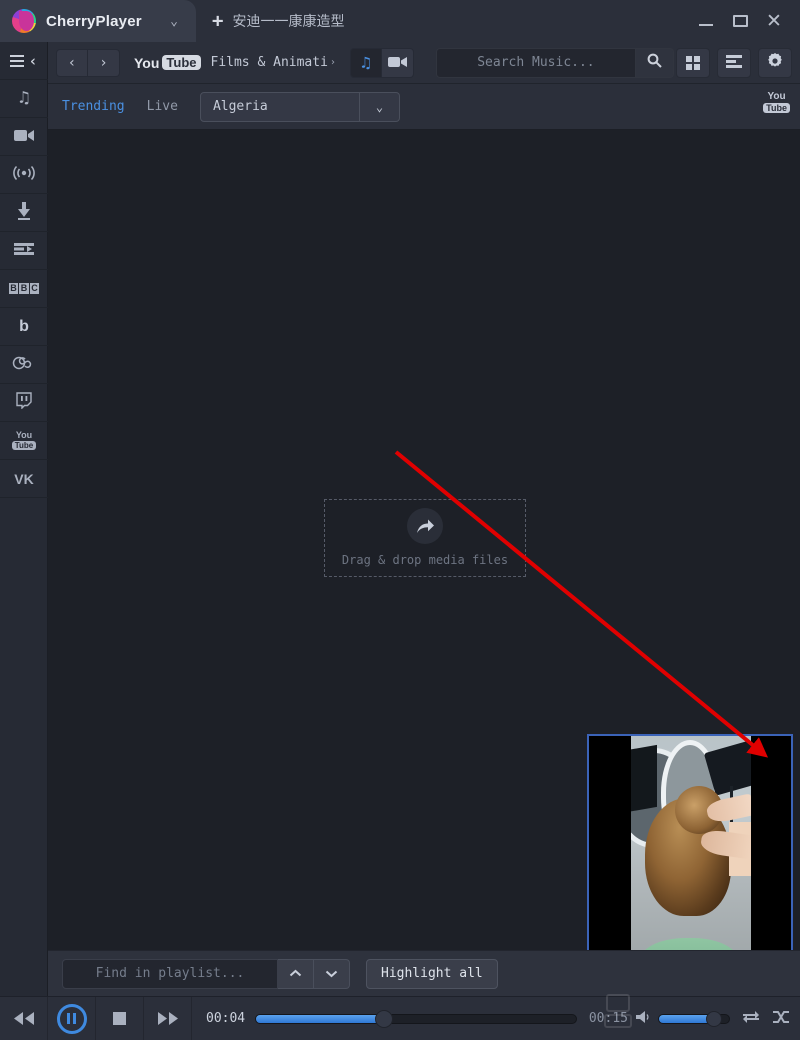 This screenshot has width=800, height=1040. Describe the element at coordinates (24, 519) in the screenshot. I see `left-sidebar: ‹ ♫ BB C b You Tube VK` at that location.